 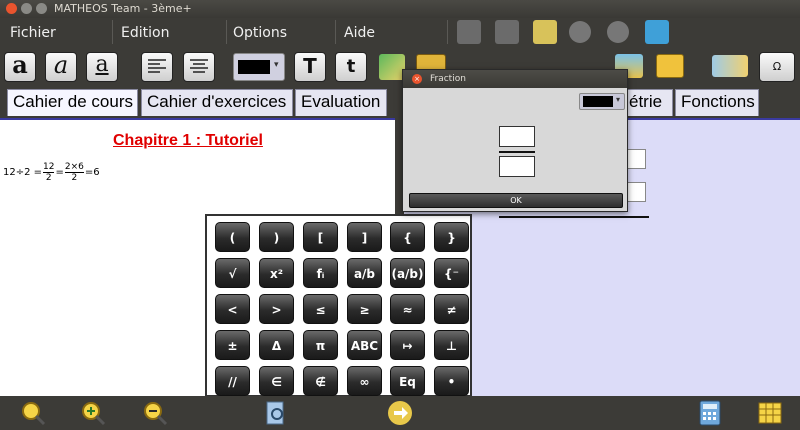 What do you see at coordinates (41, 8) in the screenshot?
I see `maximize-window-button` at bounding box center [41, 8].